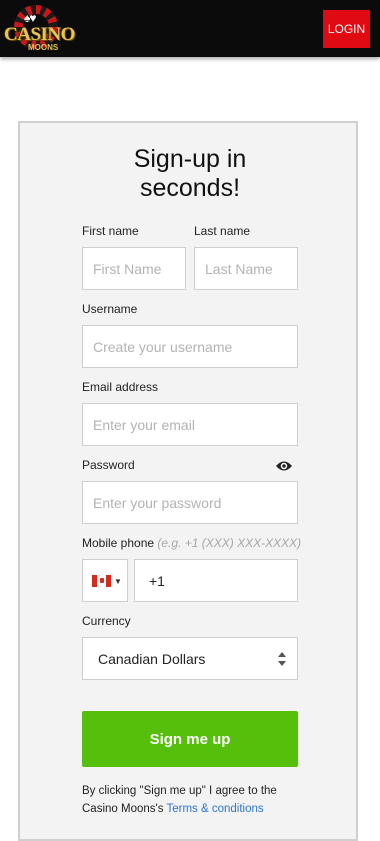  Describe the element at coordinates (190, 739) in the screenshot. I see `sign-me-up-button: Sign me up` at that location.